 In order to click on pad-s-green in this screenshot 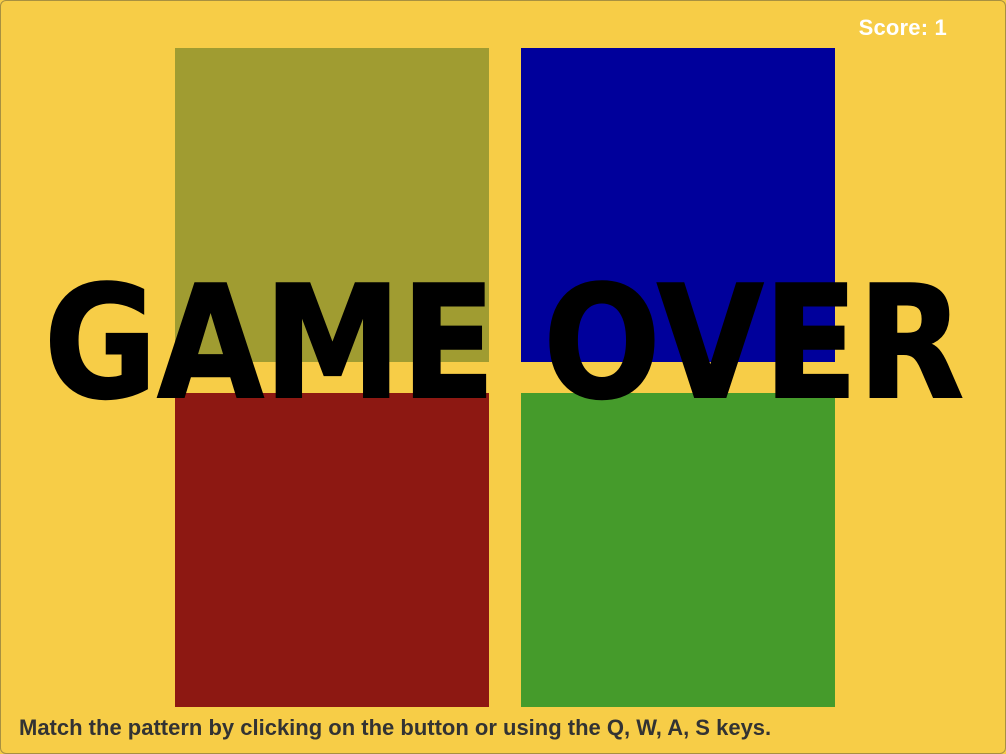, I will do `click(678, 550)`.